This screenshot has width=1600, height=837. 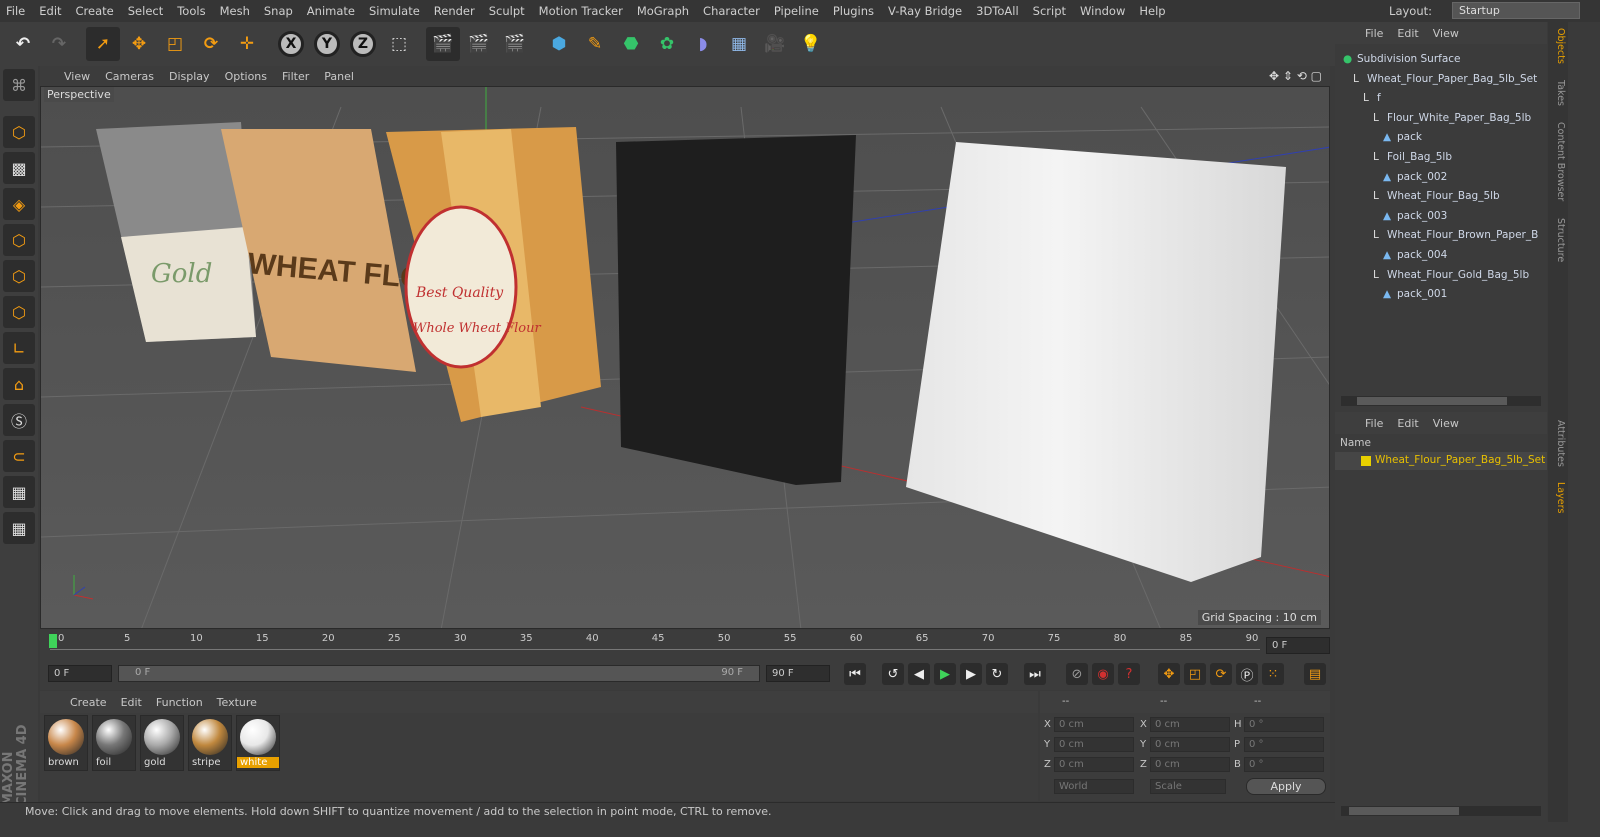 What do you see at coordinates (1558, 161) in the screenshot?
I see `tab-content-browser: Content Browser` at bounding box center [1558, 161].